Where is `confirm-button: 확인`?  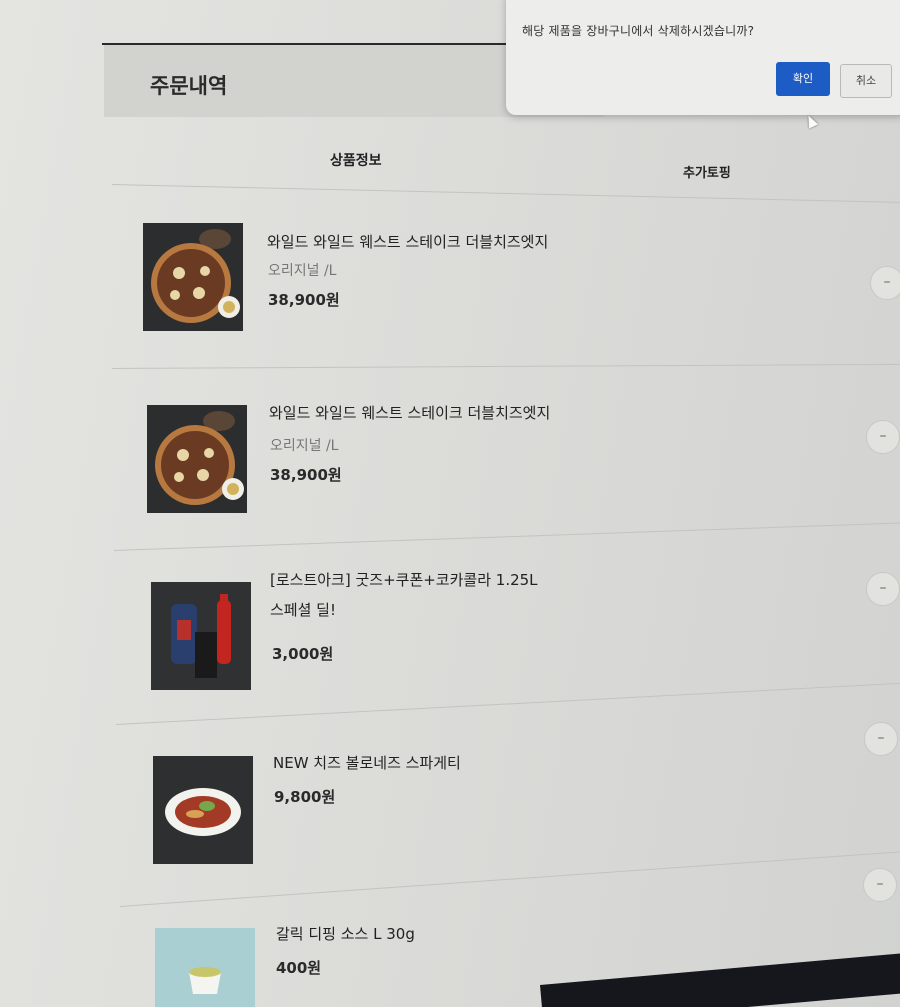 confirm-button: 확인 is located at coordinates (803, 79).